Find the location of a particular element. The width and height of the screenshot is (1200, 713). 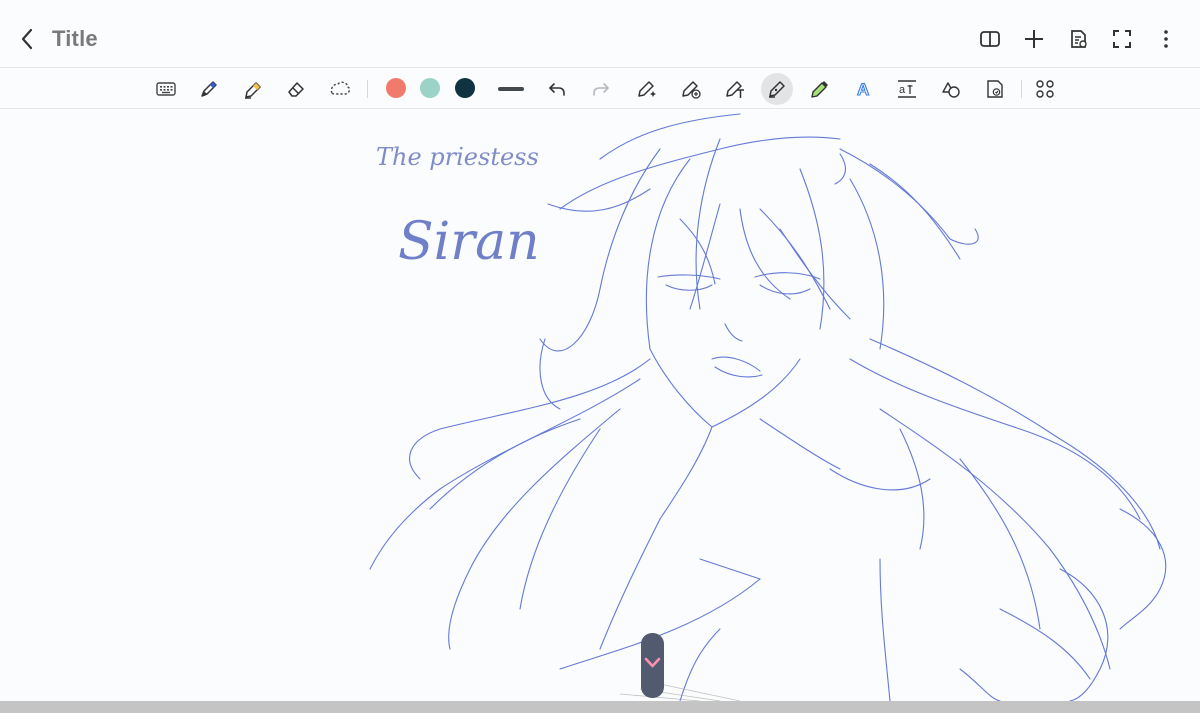

svg-text: a is located at coordinates (902, 90).